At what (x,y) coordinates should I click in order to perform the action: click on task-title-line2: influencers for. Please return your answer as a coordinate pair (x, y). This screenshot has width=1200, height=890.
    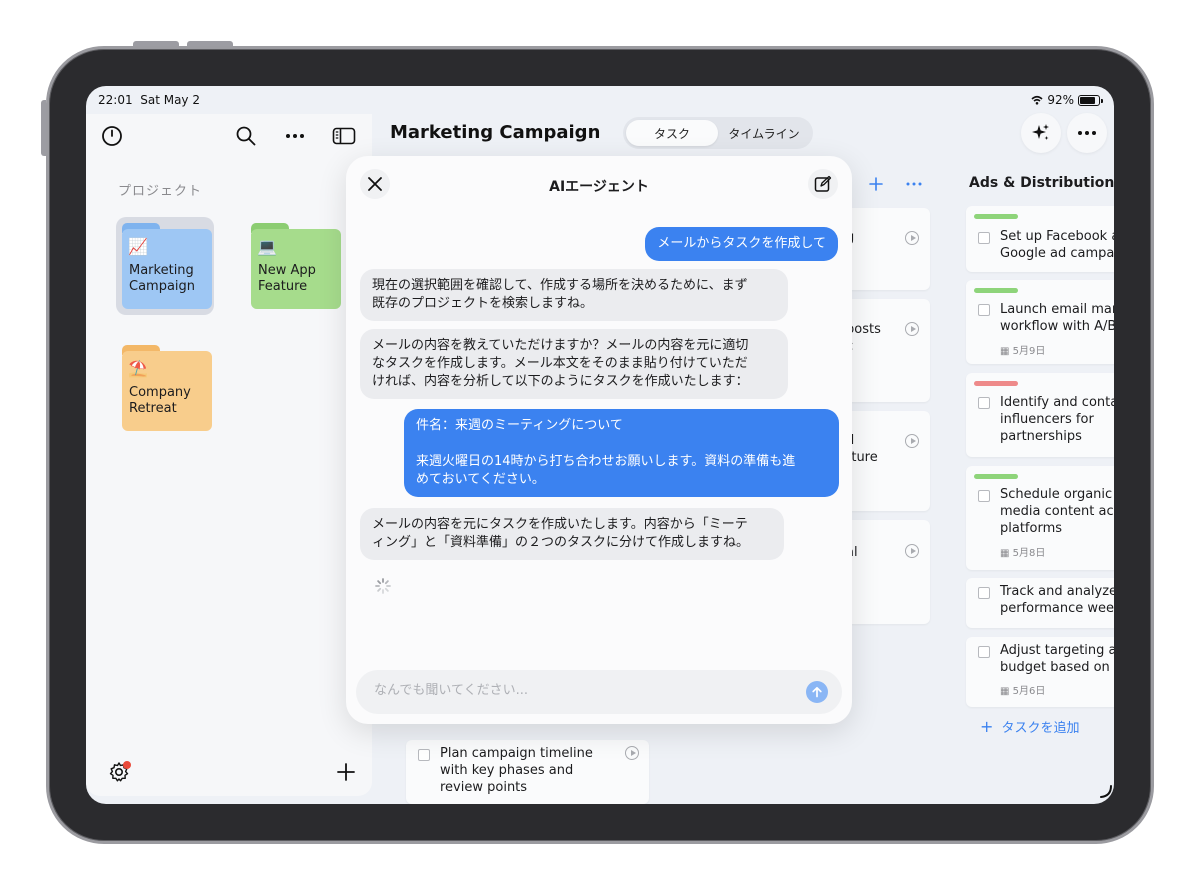
    Looking at the image, I should click on (1047, 419).